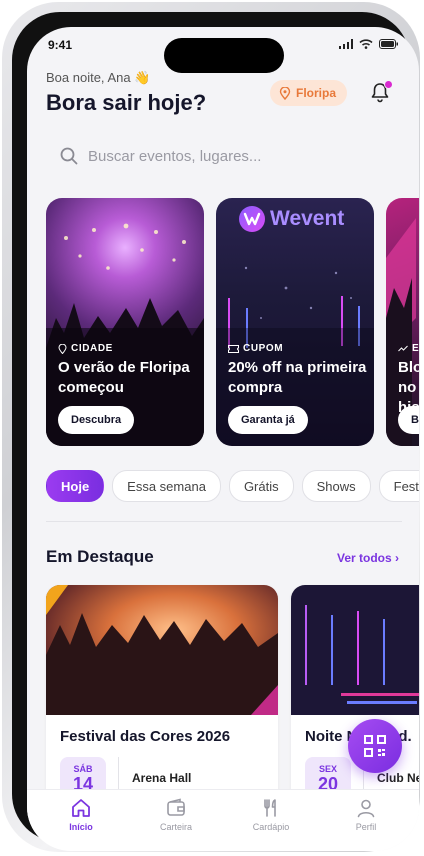 This screenshot has width=424, height=856. Describe the element at coordinates (415, 348) in the screenshot. I see `promo-tag-label: E` at that location.